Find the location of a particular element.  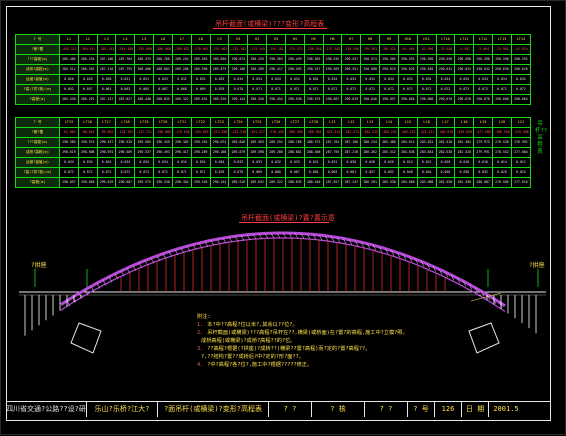

table-cell: -440.070 is located at coordinates (445, 132).